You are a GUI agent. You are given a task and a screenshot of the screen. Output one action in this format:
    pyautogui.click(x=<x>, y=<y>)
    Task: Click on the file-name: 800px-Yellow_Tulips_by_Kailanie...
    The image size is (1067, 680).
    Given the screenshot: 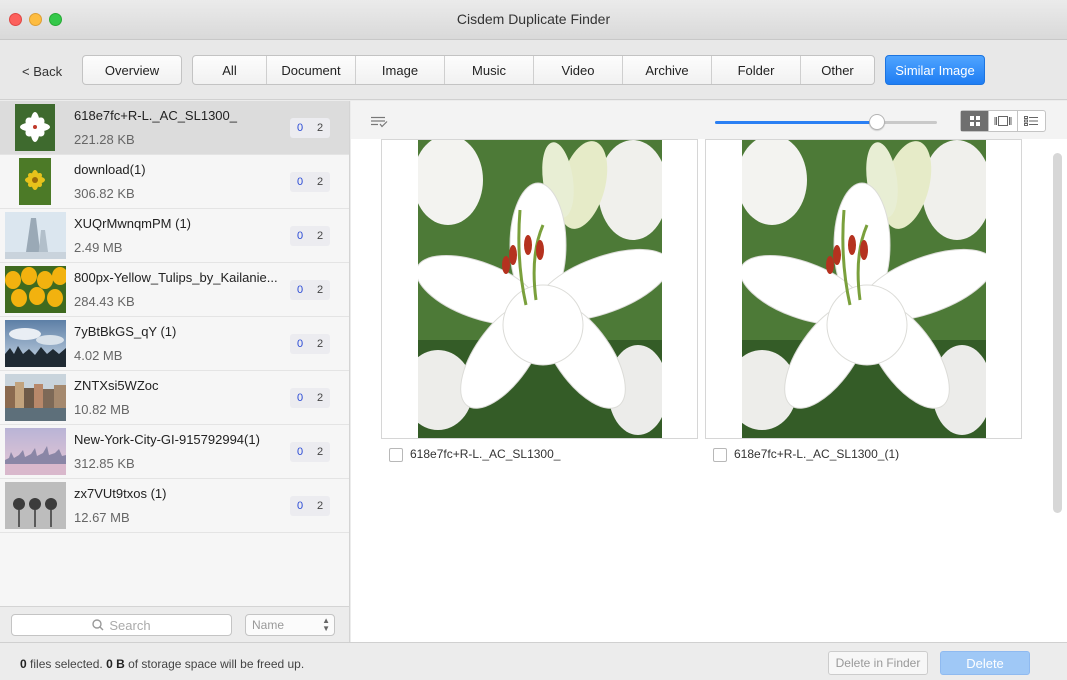 What is the action you would take?
    pyautogui.click(x=176, y=277)
    